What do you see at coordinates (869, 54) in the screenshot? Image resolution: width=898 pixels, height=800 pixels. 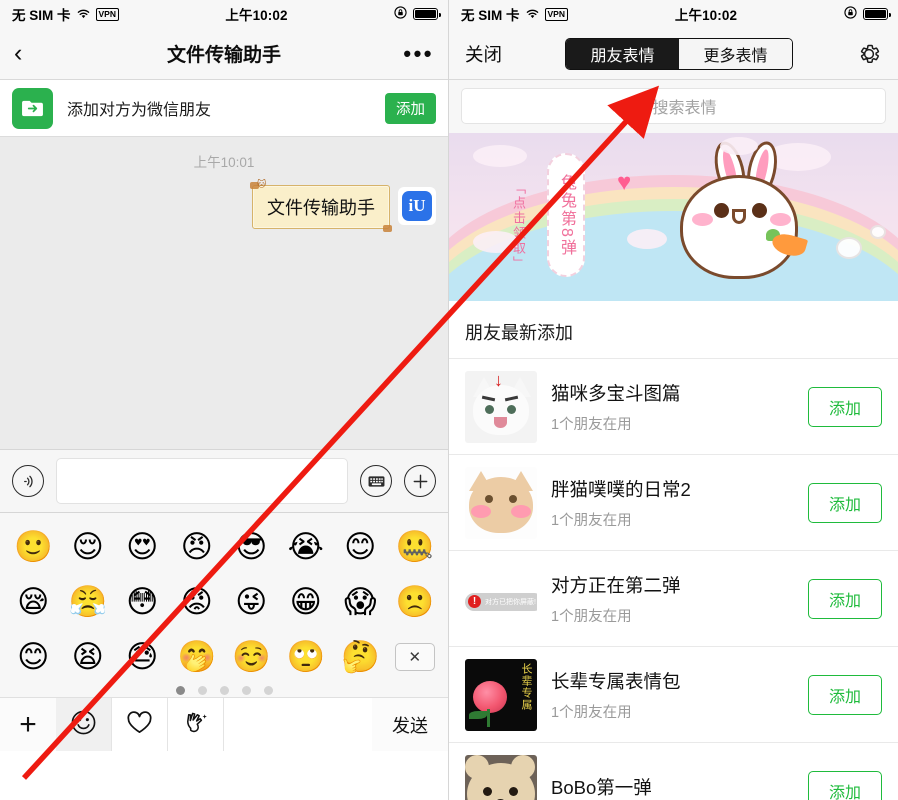 I see `gear-icon` at bounding box center [869, 54].